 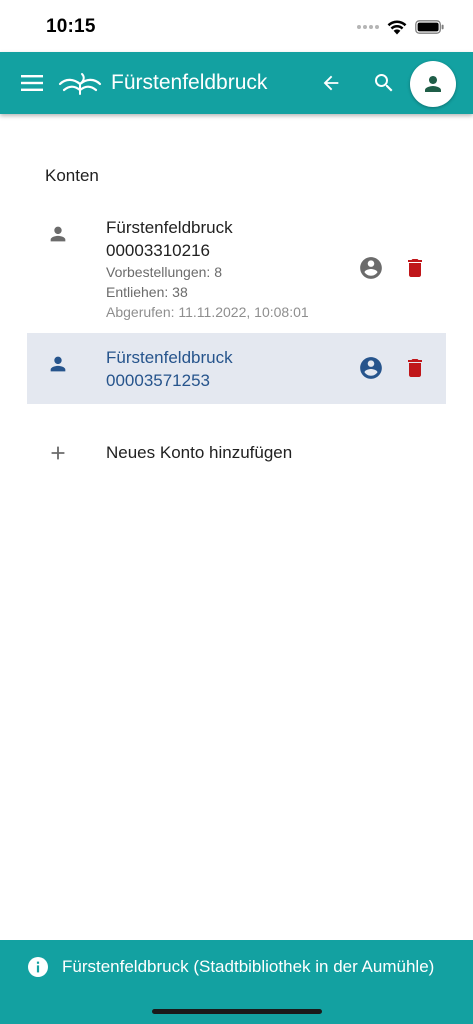 I want to click on wifi-icon, so click(x=397, y=27).